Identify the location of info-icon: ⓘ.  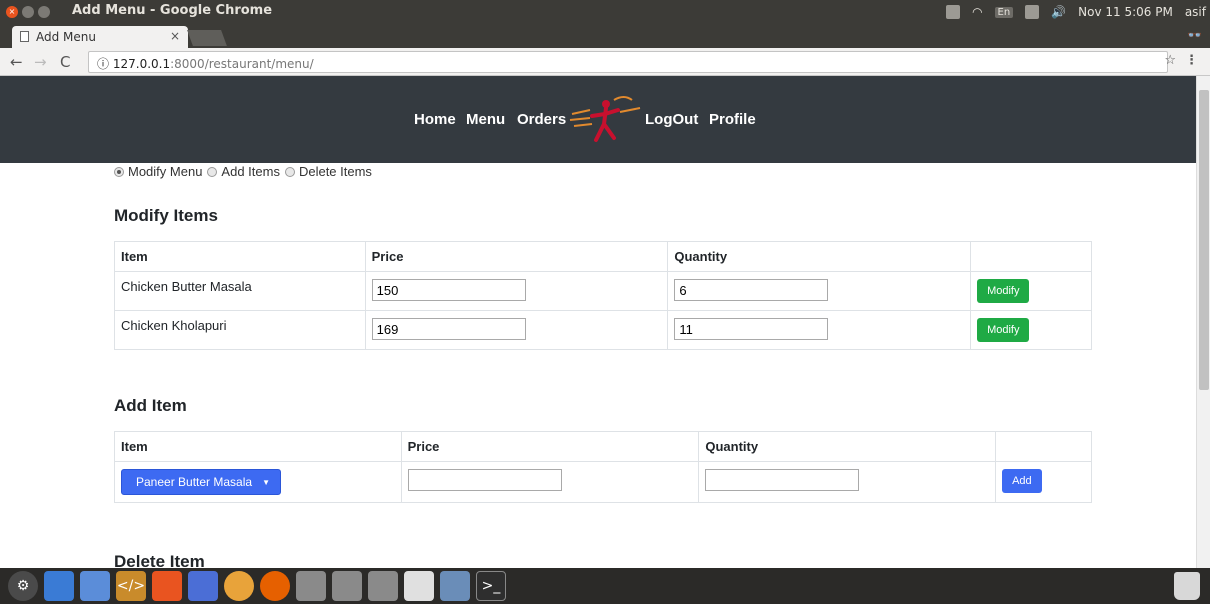
(103, 64).